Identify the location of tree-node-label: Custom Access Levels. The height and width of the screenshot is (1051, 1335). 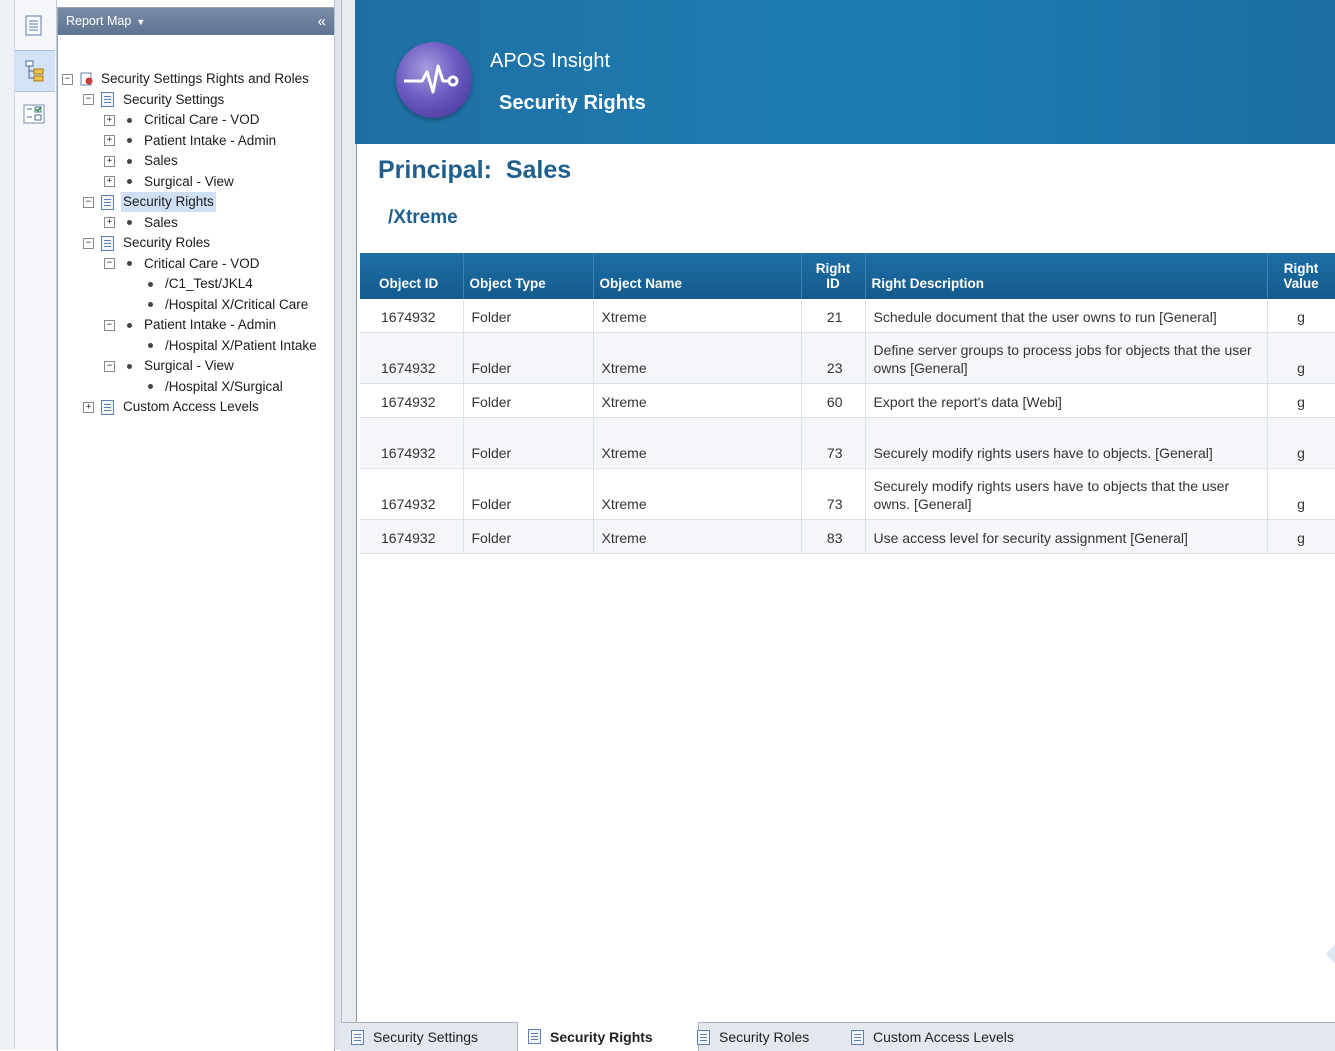
(191, 407).